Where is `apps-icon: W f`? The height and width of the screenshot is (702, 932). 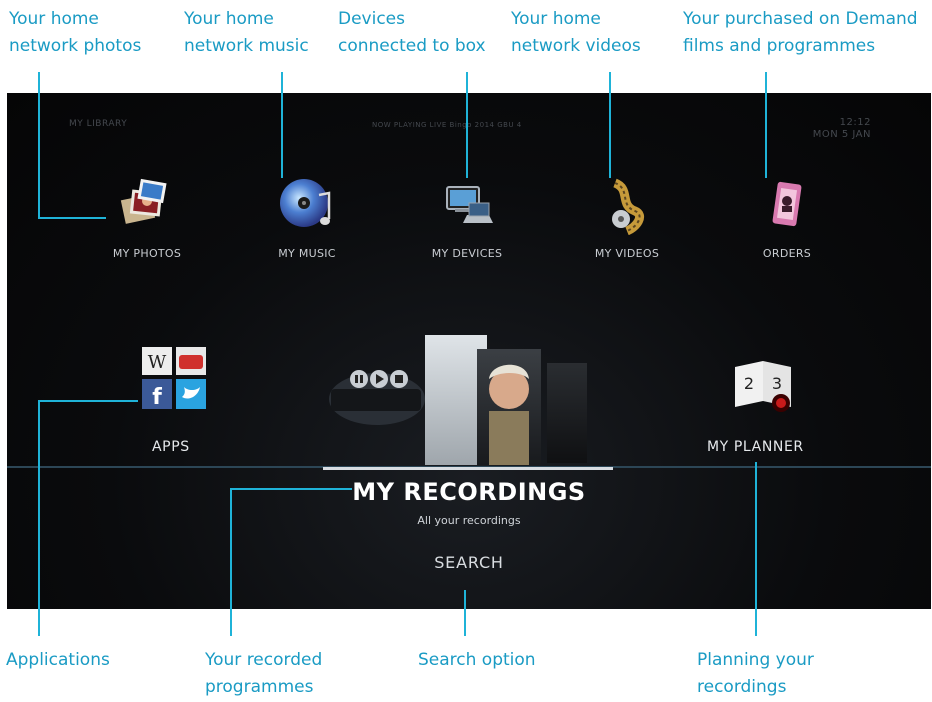 apps-icon: W f is located at coordinates (174, 378).